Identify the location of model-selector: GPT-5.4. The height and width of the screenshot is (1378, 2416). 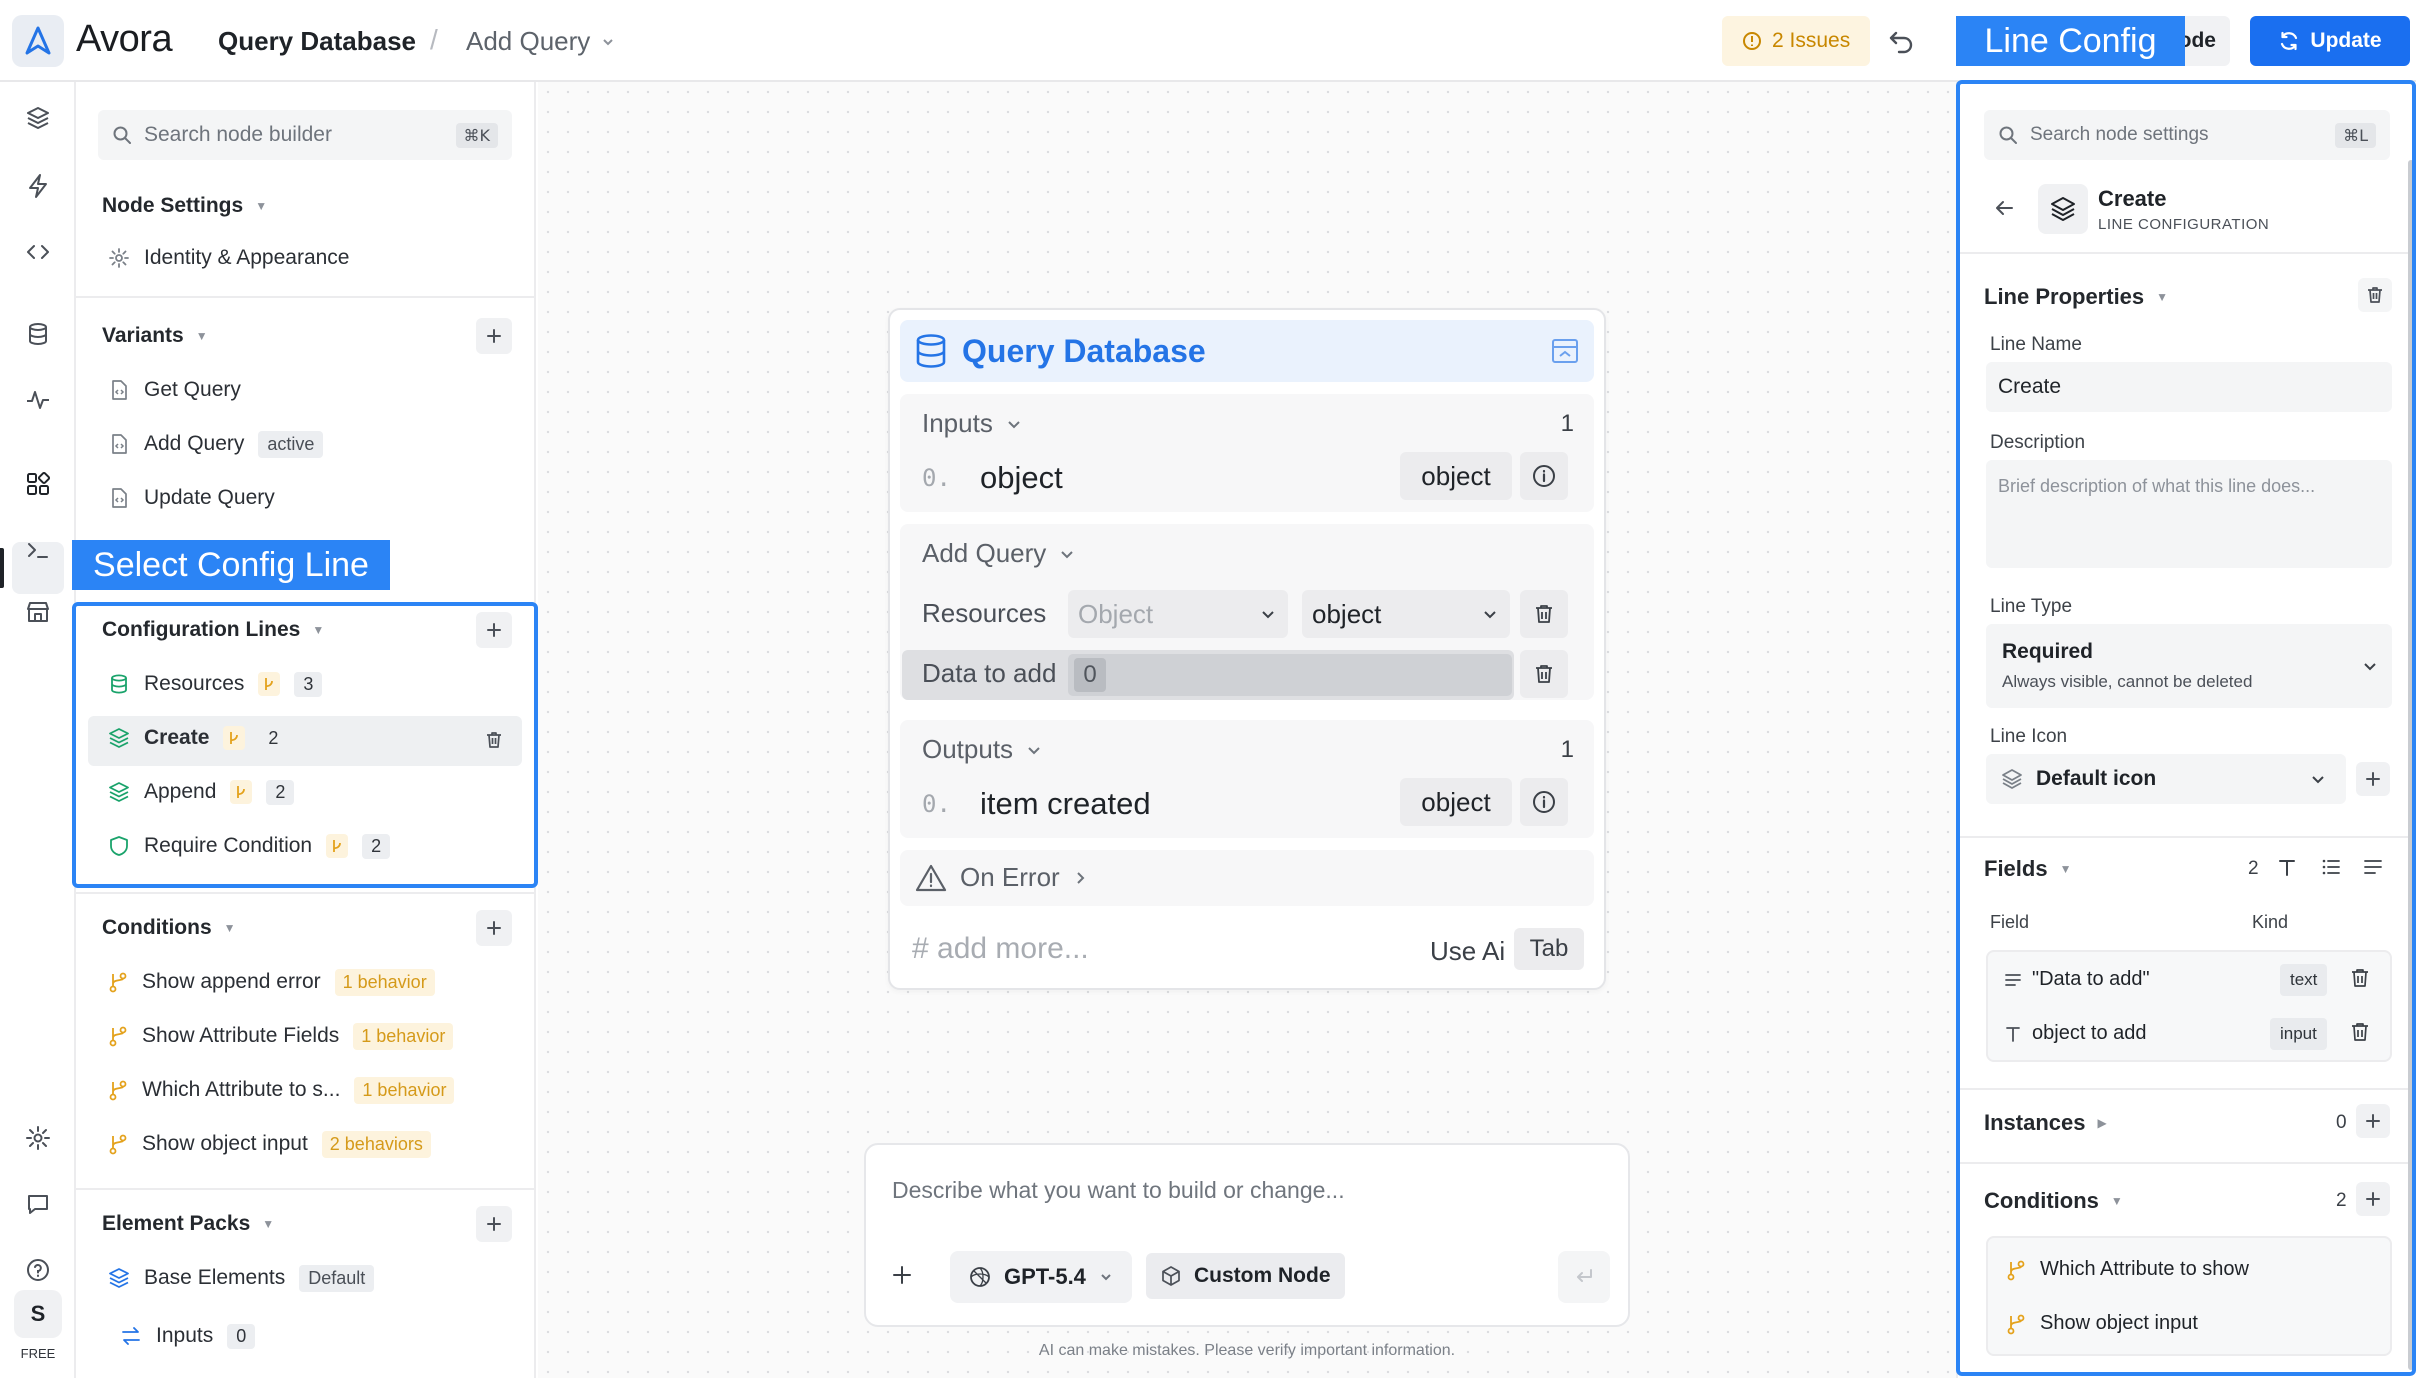
(1041, 1277).